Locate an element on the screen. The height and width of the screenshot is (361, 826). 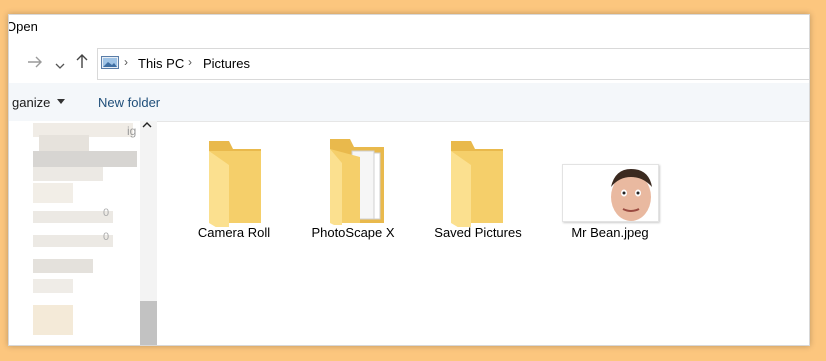
recent-locations-button is located at coordinates (60, 66).